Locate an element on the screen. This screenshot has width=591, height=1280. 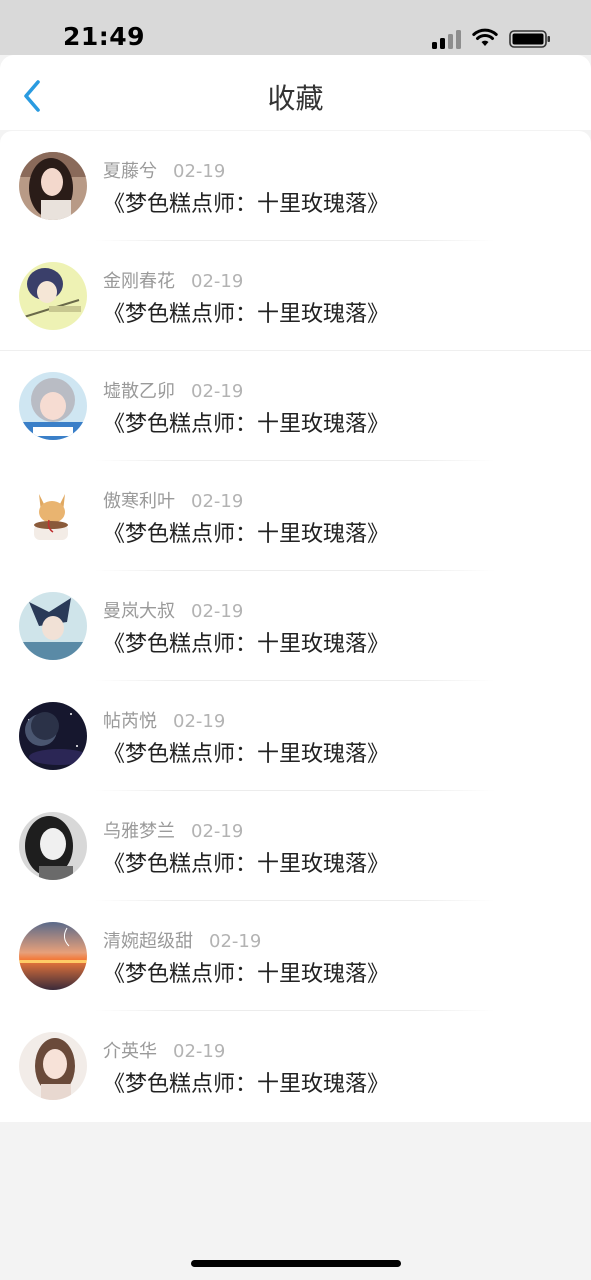
list-item: 傲寒利叶 02-19 《梦色糕点师：十里玫瑰落》 is located at coordinates (295, 516).